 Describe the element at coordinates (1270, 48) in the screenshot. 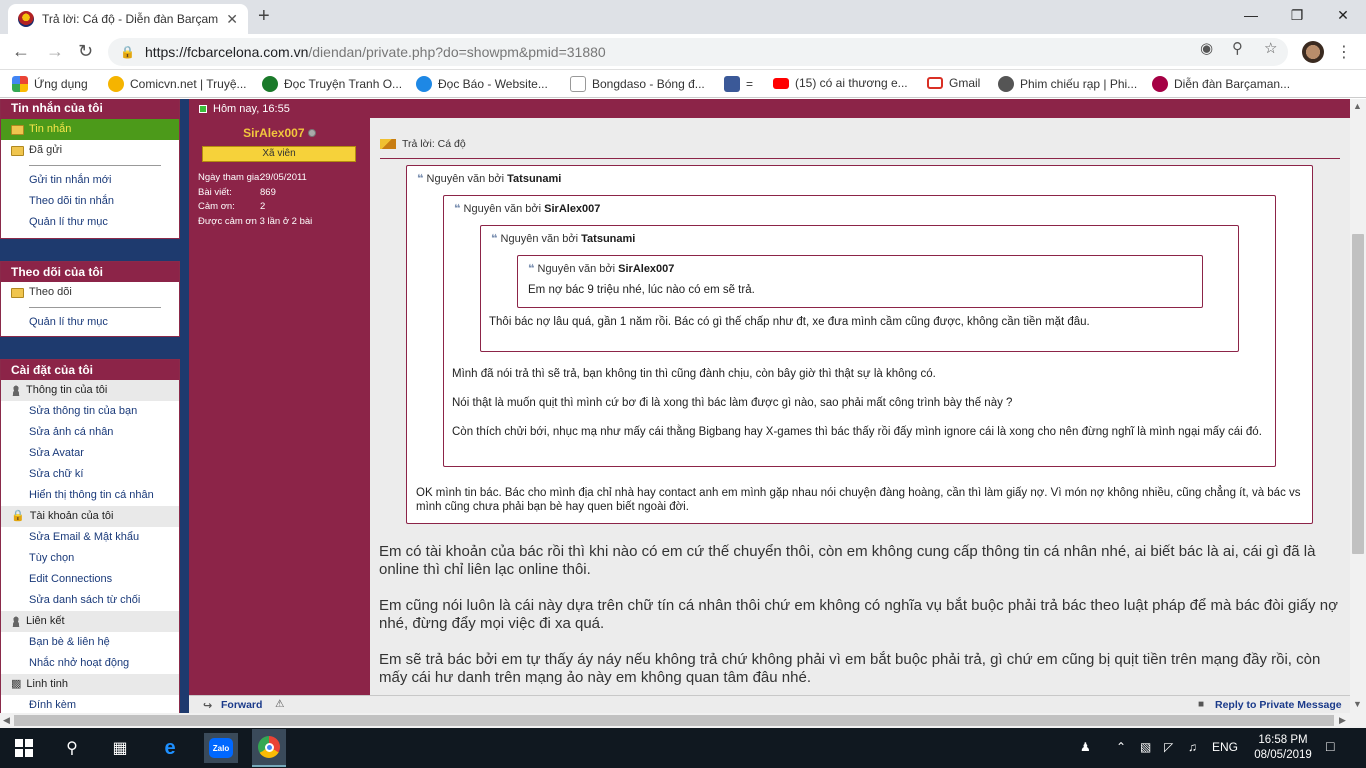

I see `bookmark-star-icon: ☆` at that location.